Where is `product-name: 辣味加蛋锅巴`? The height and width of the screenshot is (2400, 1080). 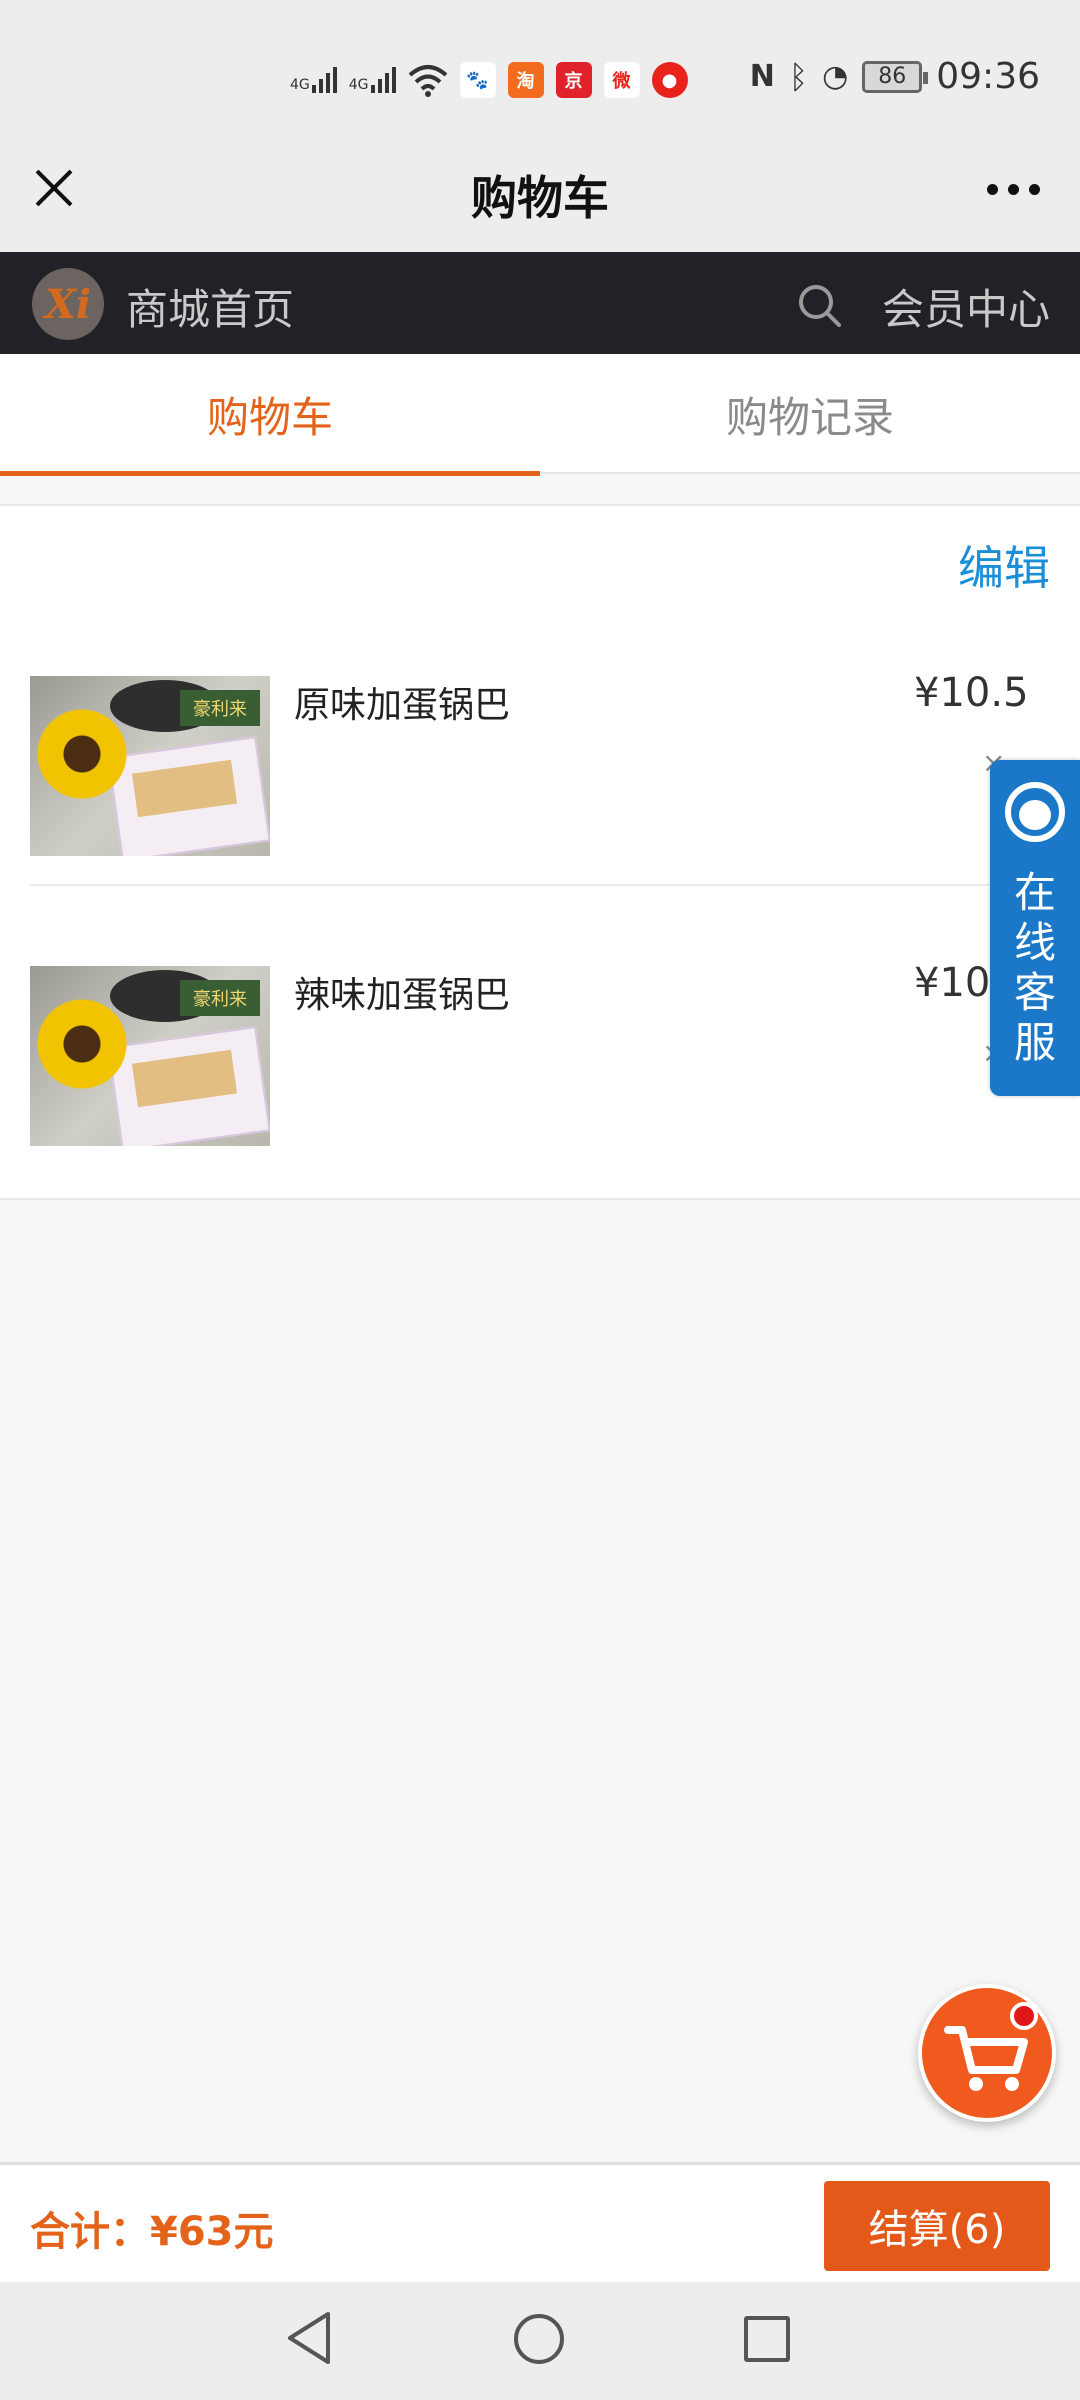 product-name: 辣味加蛋锅巴 is located at coordinates (402, 992).